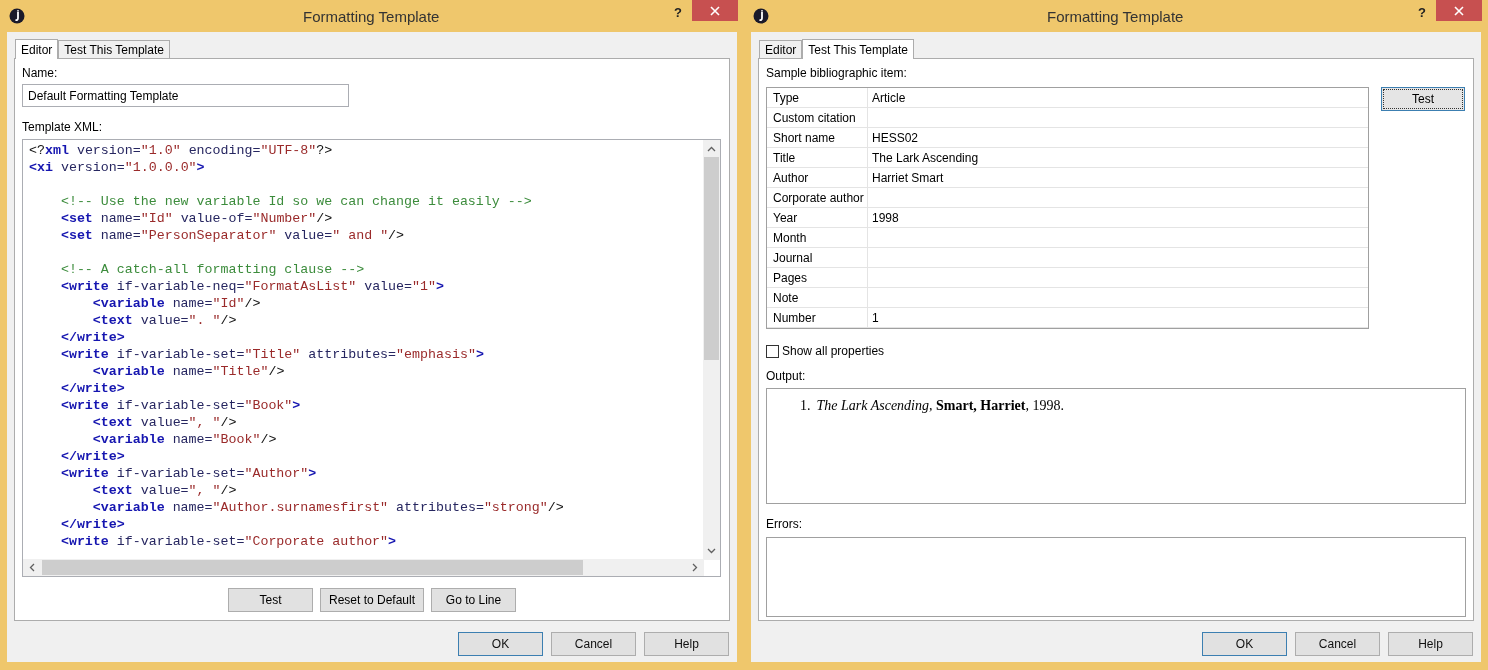 The image size is (1488, 670). What do you see at coordinates (327, 507) in the screenshot?
I see `code-line: <variable name="Author.surnamesfirst" attributes="strong"/>` at bounding box center [327, 507].